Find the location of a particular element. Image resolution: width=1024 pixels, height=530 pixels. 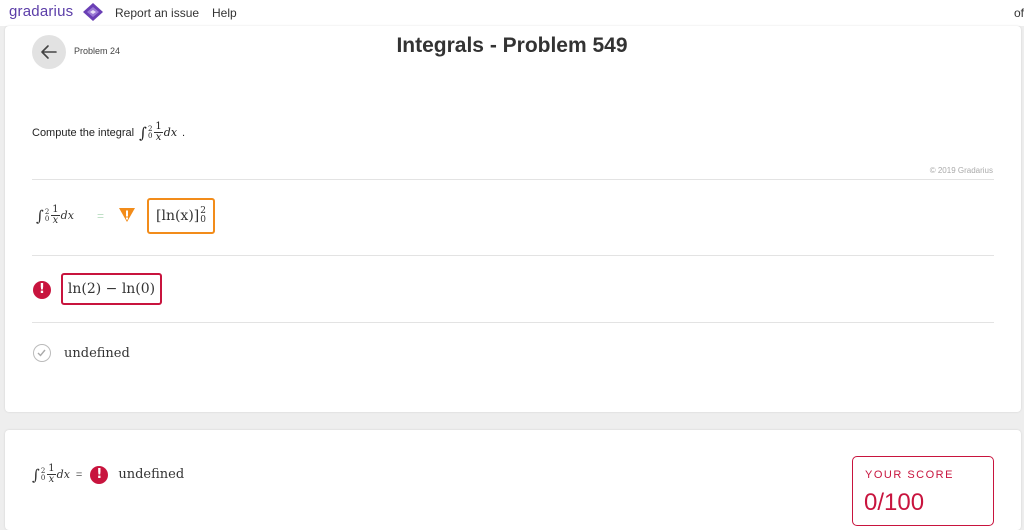

prompt-integral: ∫ 2 0 1 x dx is located at coordinates (158, 132).